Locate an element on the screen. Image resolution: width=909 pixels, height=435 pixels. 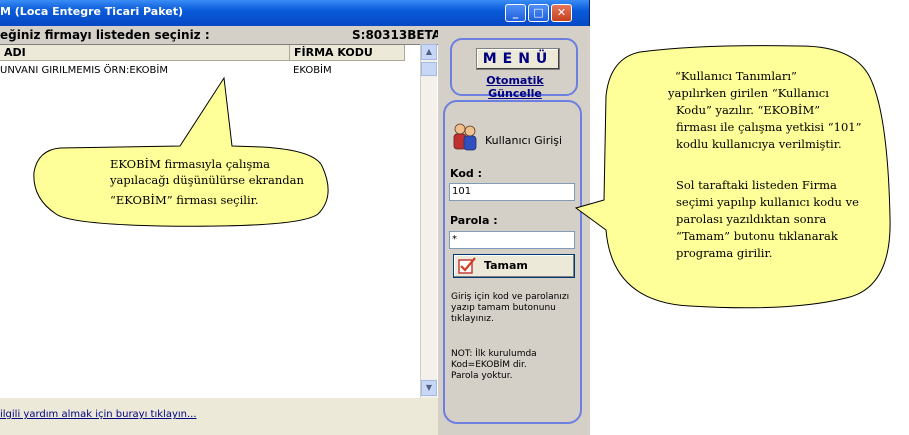
ok-button-label: Tamam is located at coordinates (506, 265).